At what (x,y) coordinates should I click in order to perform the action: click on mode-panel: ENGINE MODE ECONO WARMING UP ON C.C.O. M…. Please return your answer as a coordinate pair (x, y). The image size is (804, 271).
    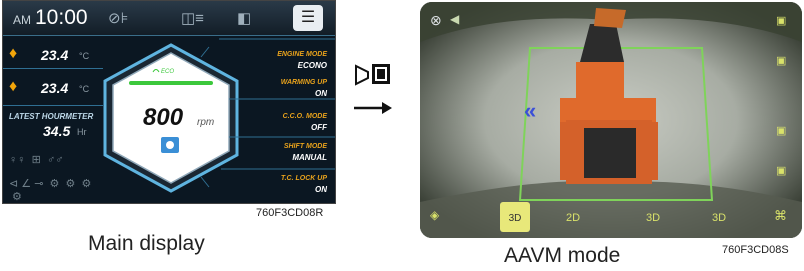
    Looking at the image, I should click on (267, 120).